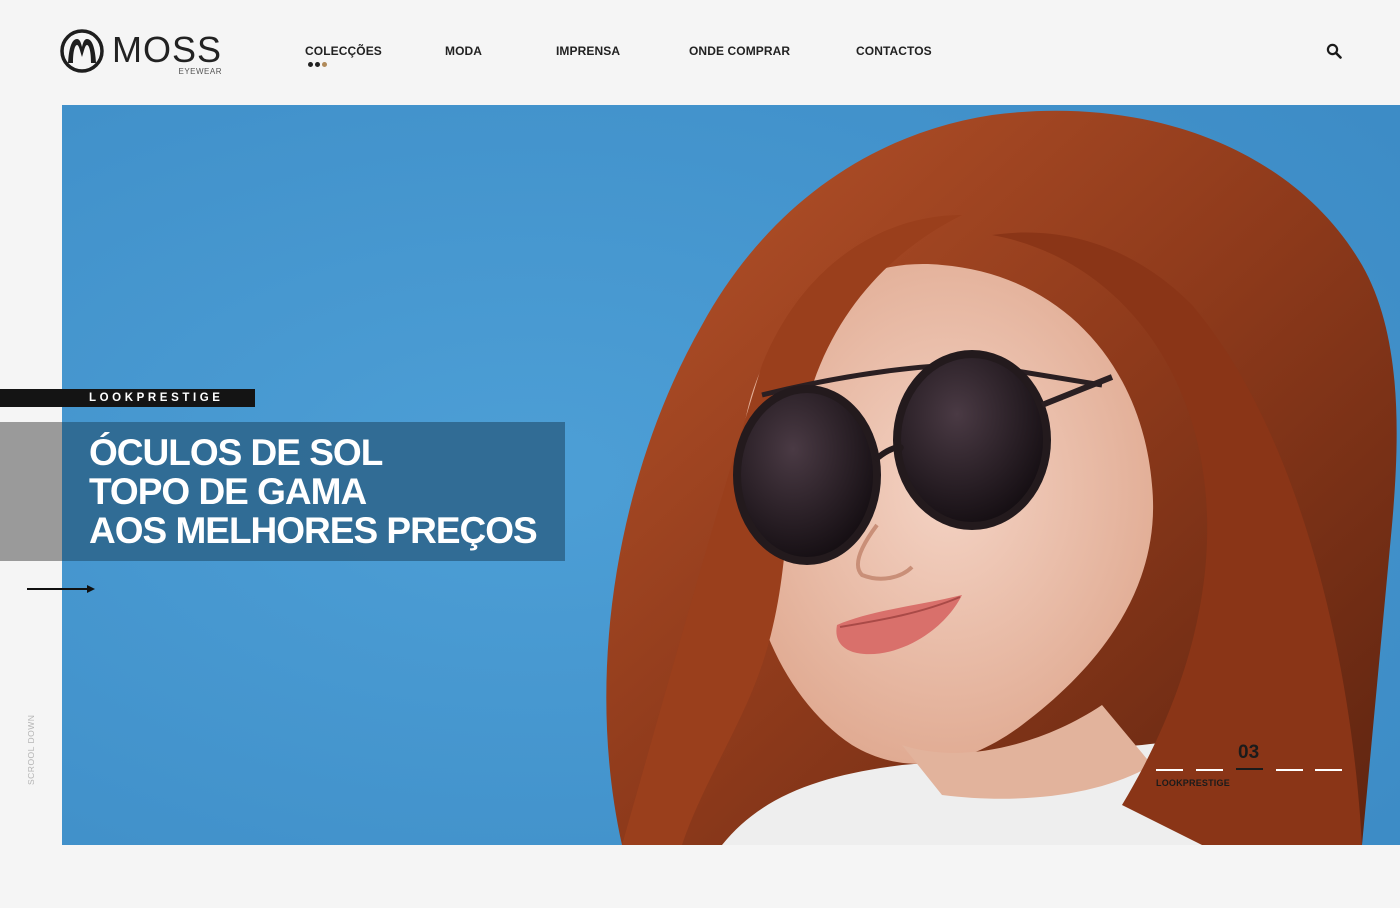  I want to click on collection-tag: LOOKPRESTIGE, so click(127, 398).